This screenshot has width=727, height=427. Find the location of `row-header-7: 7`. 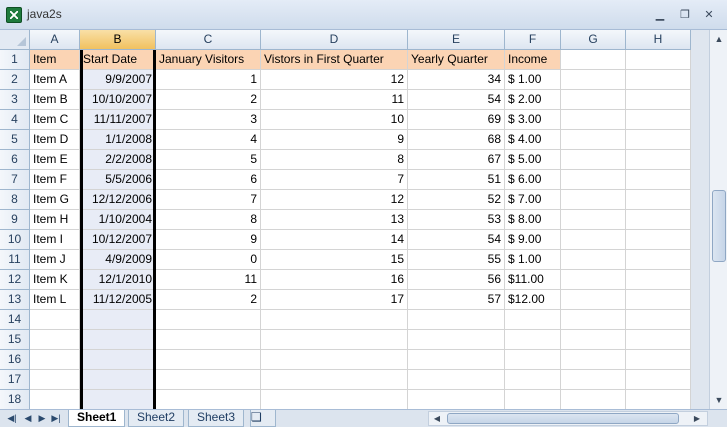

row-header-7: 7 is located at coordinates (15, 180).